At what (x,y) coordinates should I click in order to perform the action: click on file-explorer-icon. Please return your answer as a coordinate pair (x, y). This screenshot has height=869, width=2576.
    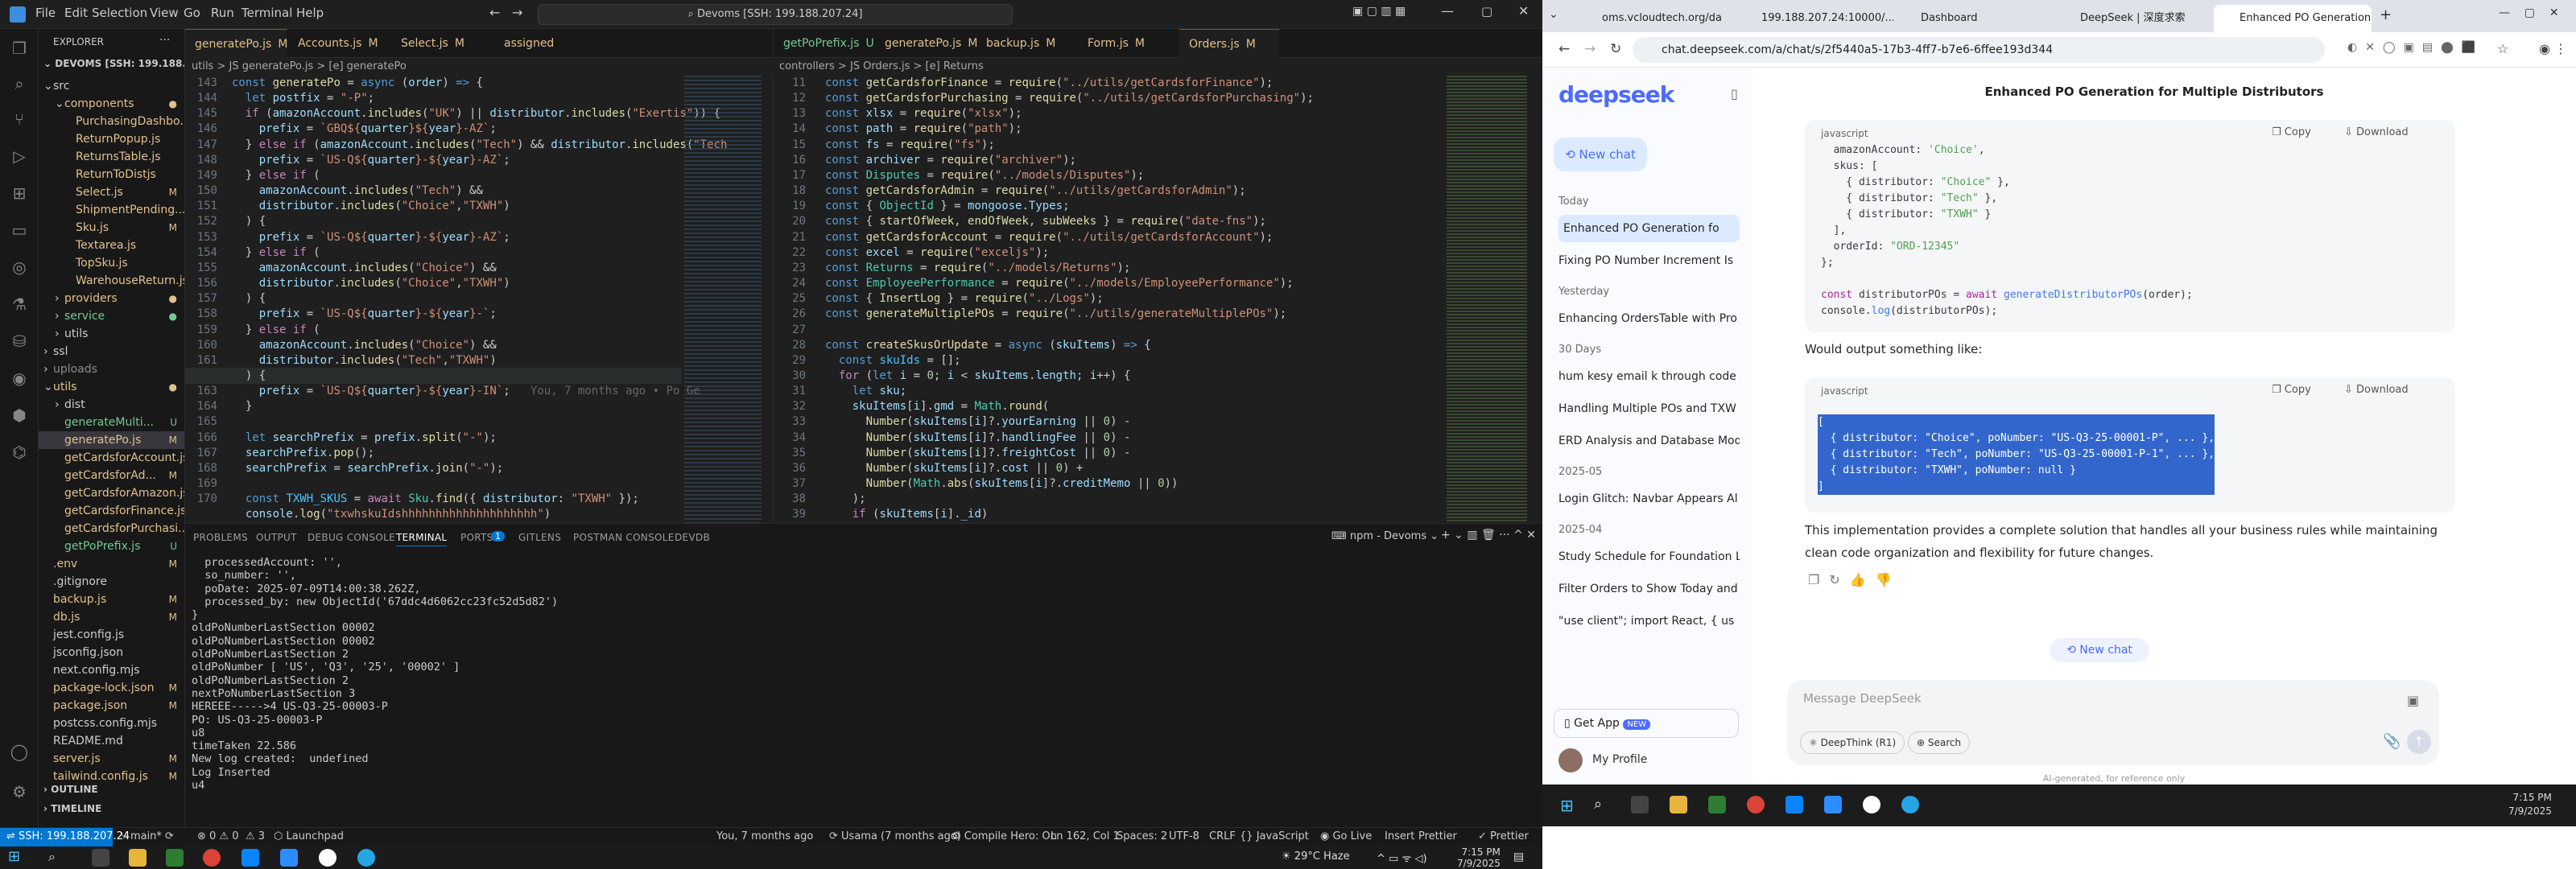
    Looking at the image, I should click on (138, 858).